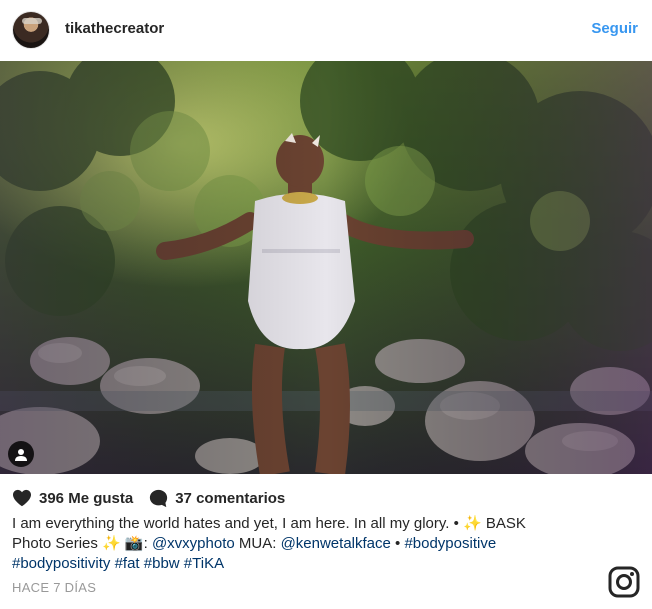 The height and width of the screenshot is (609, 652). Describe the element at coordinates (57, 543) in the screenshot. I see `caption-text: Photo Series` at that location.